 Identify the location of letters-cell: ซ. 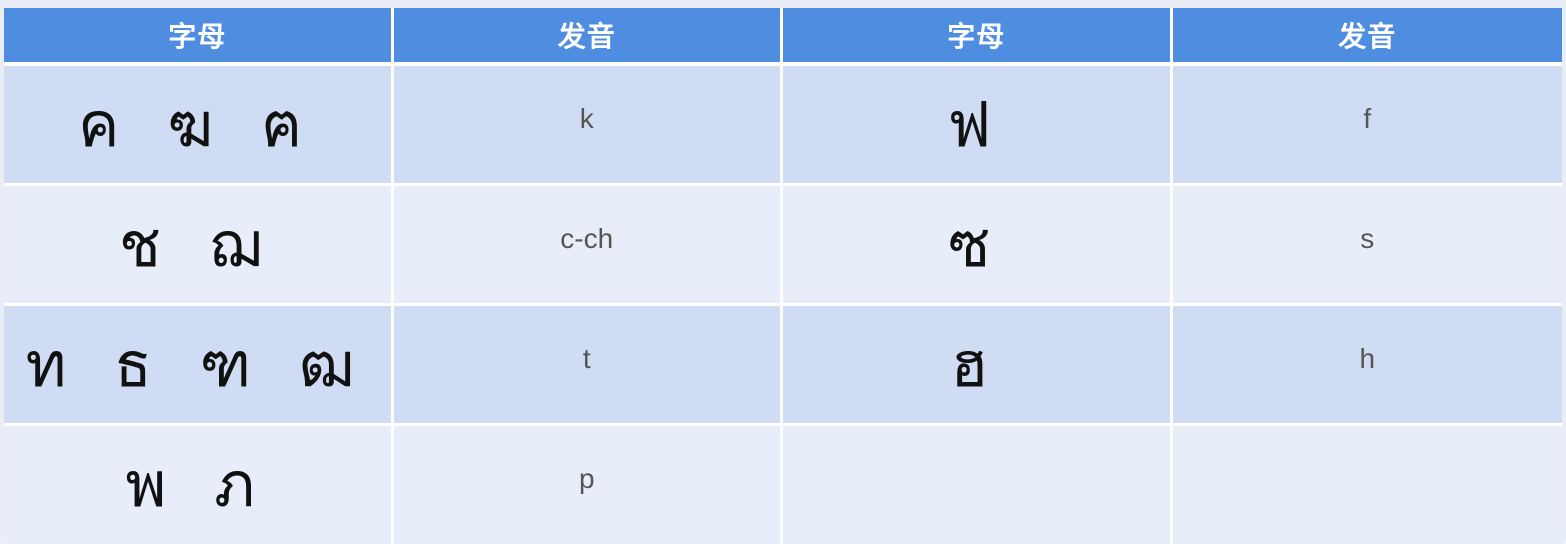
(978, 246).